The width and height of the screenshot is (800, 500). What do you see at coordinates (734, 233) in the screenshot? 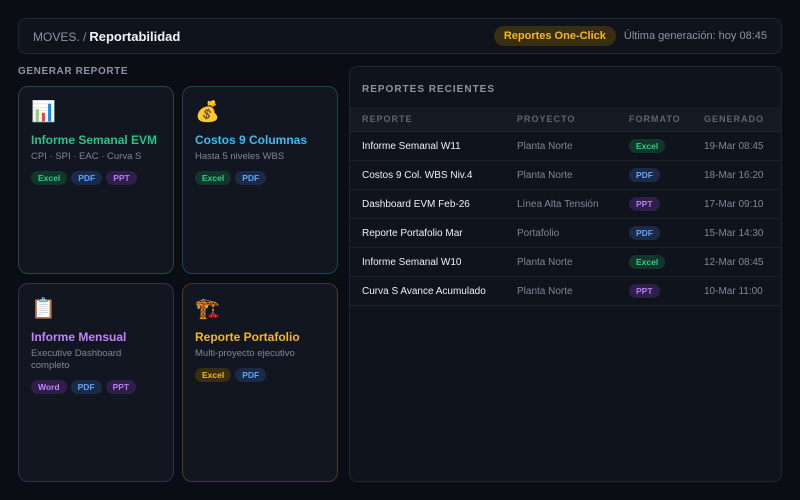
I see `generated-time: 15-Mar 14:30` at bounding box center [734, 233].